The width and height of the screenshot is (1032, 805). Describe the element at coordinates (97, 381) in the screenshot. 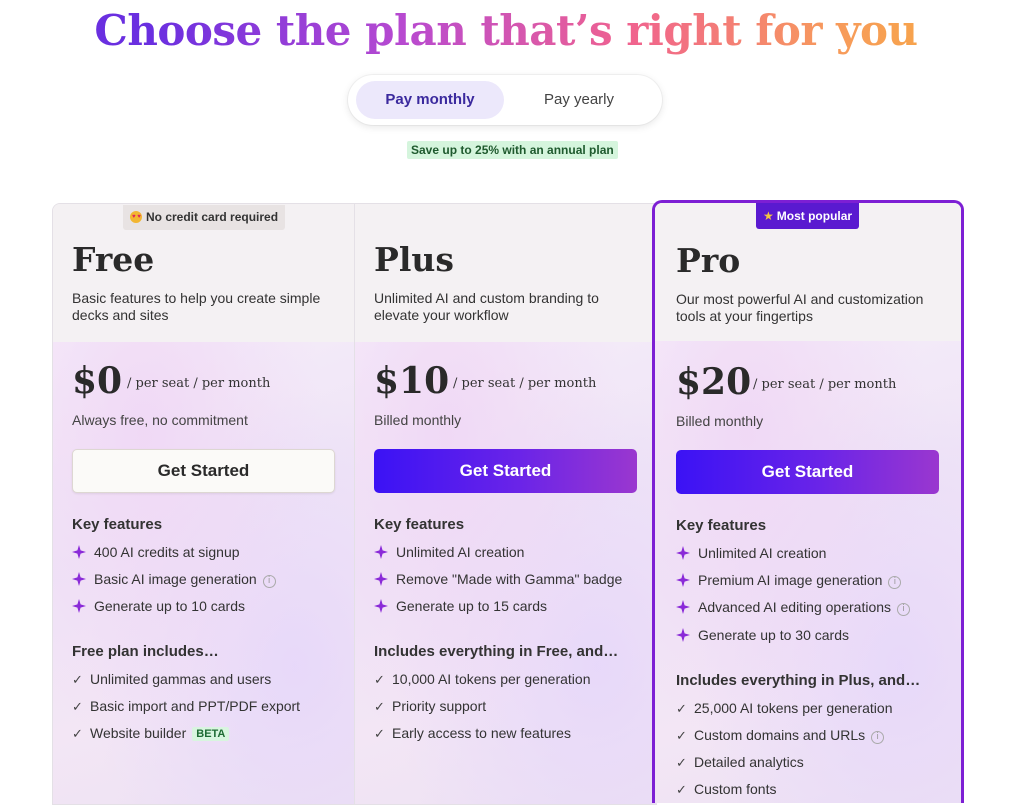

I see `plan-price: $0` at that location.